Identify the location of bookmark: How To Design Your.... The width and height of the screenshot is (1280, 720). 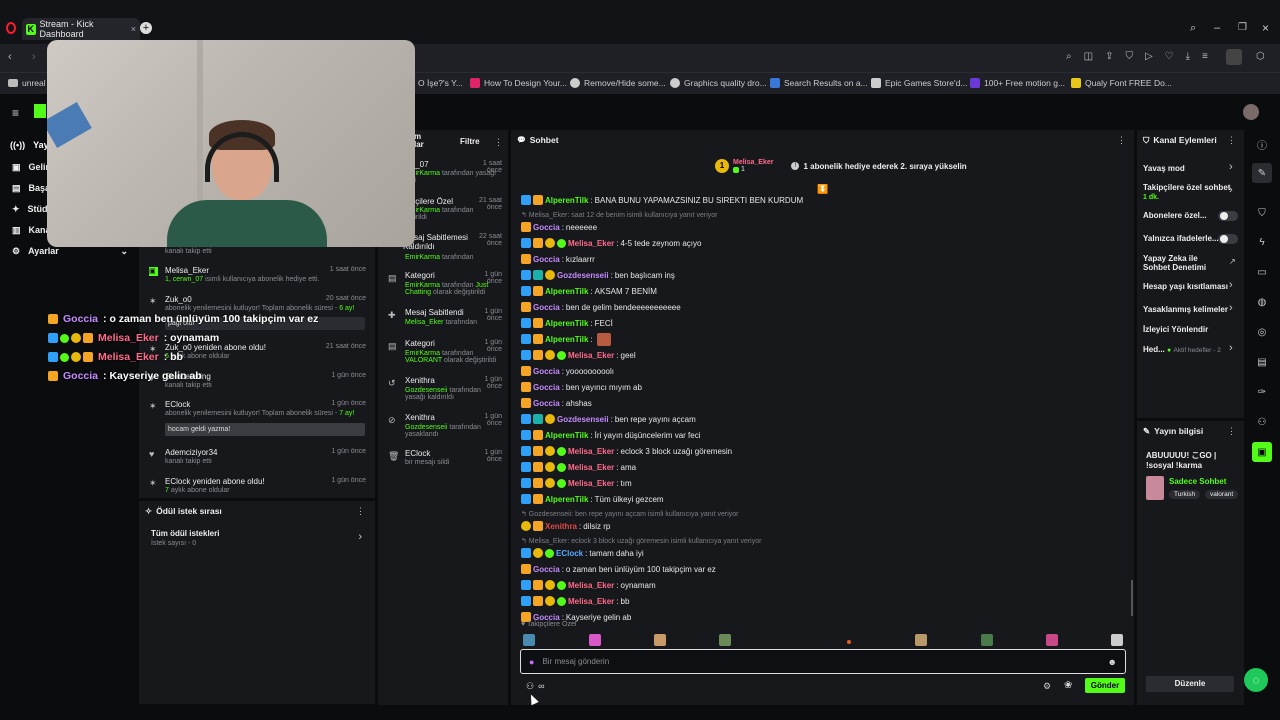
(518, 83).